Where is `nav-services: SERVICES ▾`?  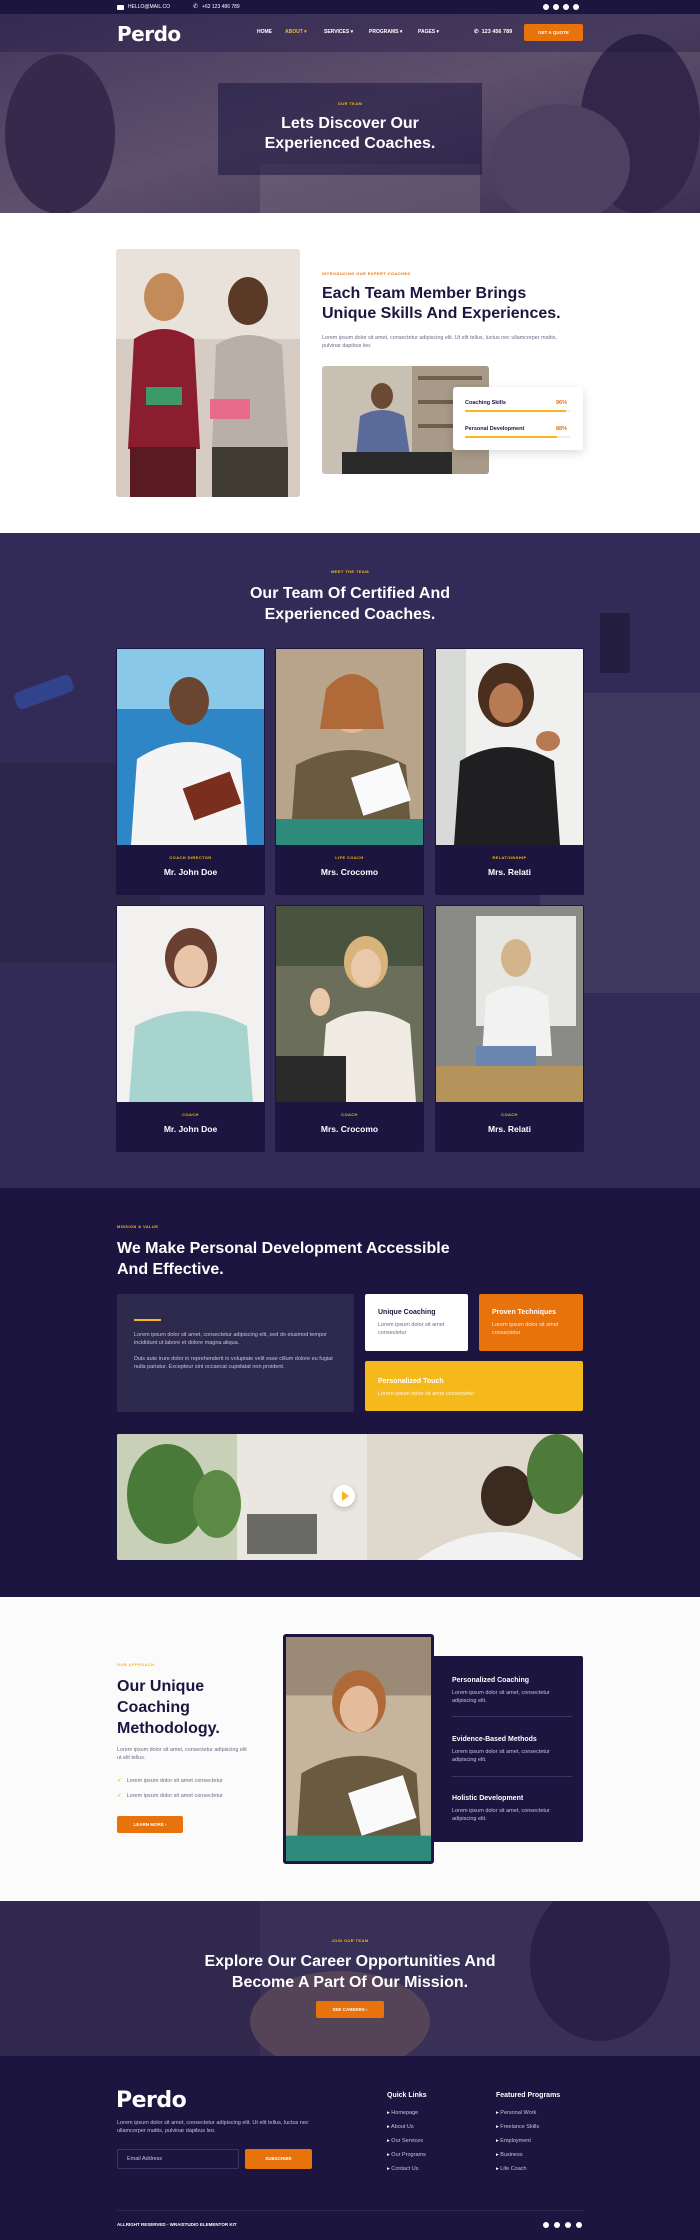
nav-services: SERVICES ▾ is located at coordinates (346, 32).